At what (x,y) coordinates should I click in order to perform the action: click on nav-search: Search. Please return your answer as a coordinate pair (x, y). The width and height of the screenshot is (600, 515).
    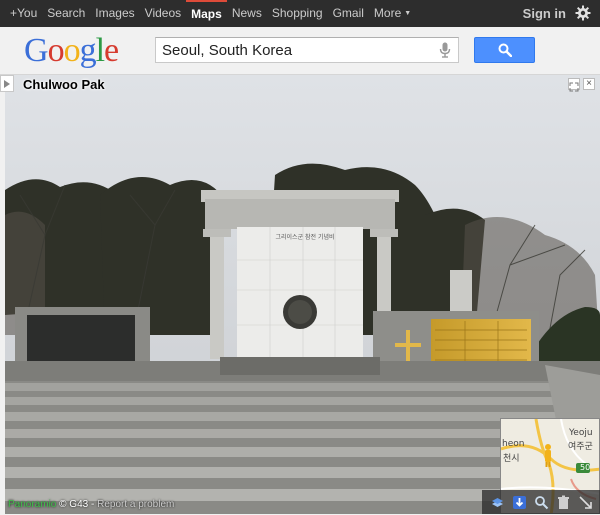
    Looking at the image, I should click on (66, 13).